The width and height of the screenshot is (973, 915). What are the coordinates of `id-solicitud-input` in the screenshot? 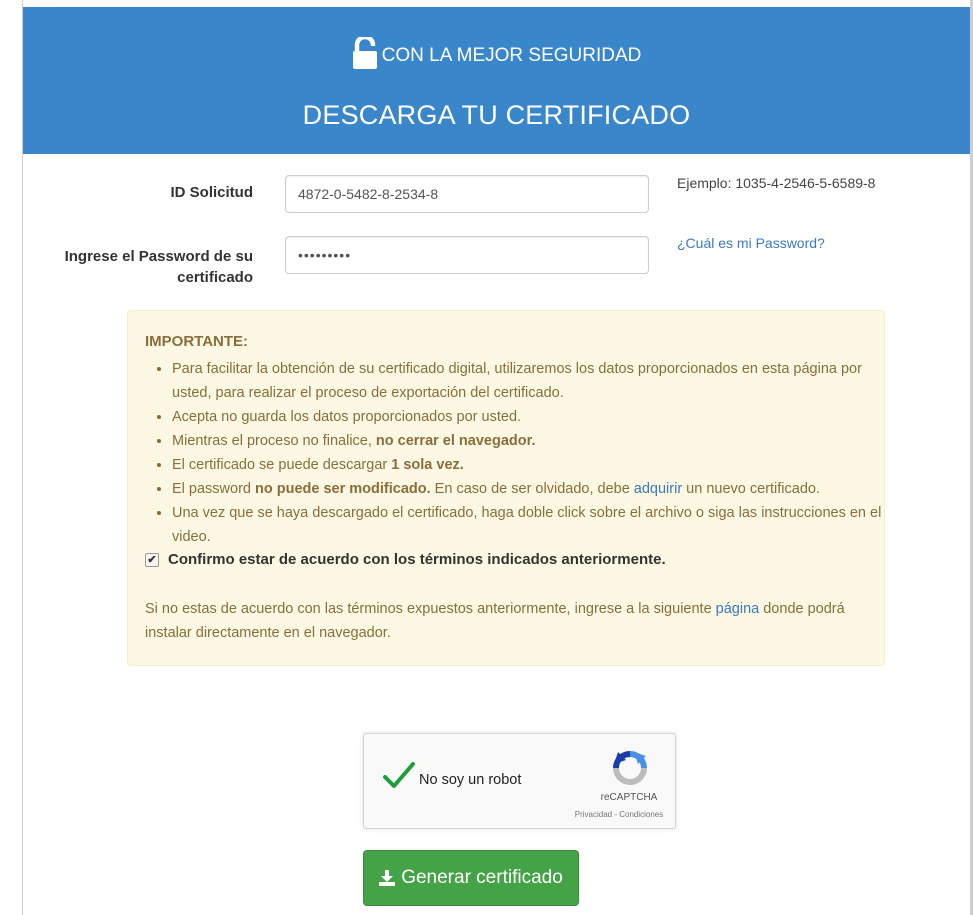 It's located at (467, 194).